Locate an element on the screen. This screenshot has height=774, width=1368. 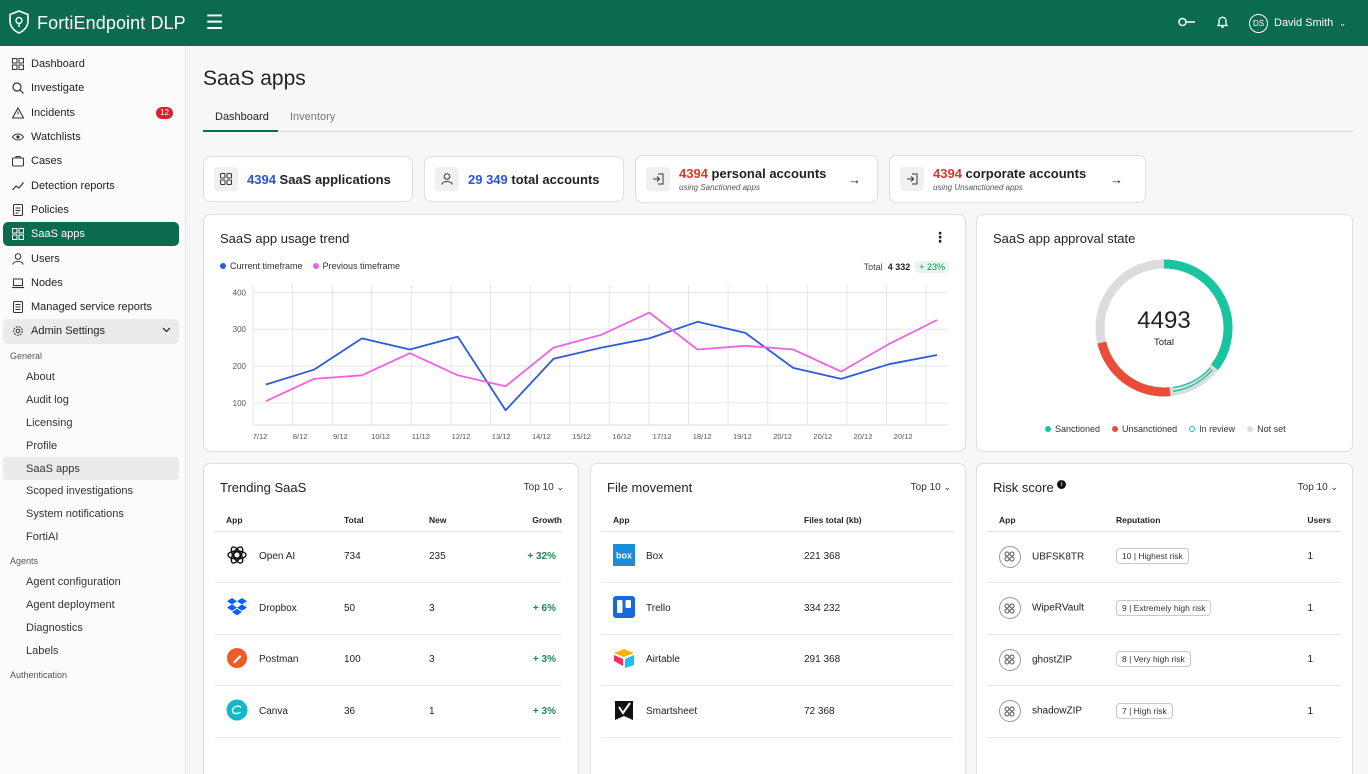
shield-logo-icon is located at coordinates (19, 23).